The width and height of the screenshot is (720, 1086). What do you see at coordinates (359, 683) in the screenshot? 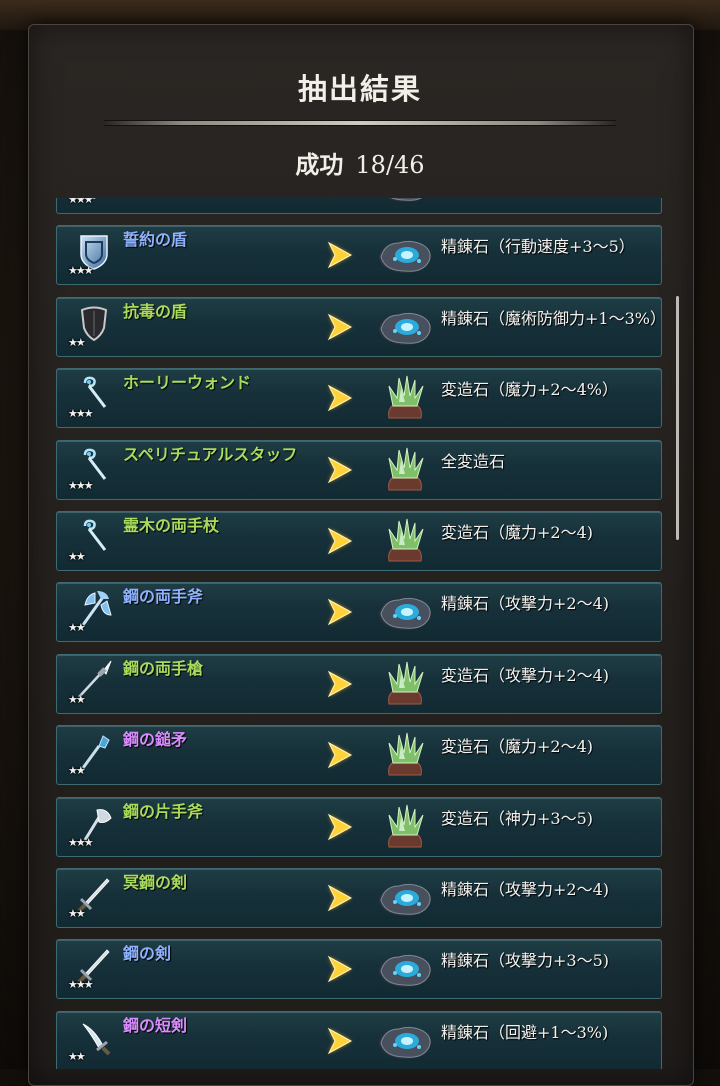
I see `result-row: ★★ 鋼の両手槍 変造石（攻撃力+2～4)` at bounding box center [359, 683].